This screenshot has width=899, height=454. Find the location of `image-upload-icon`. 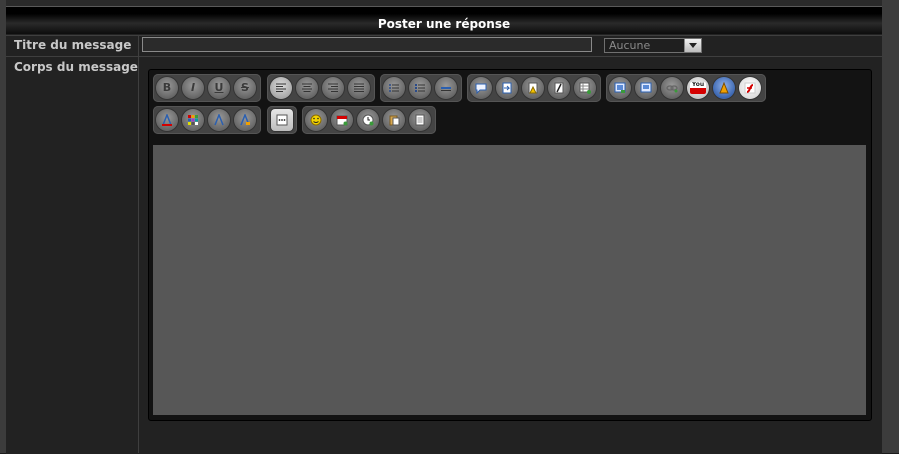

image-upload-icon is located at coordinates (646, 87).